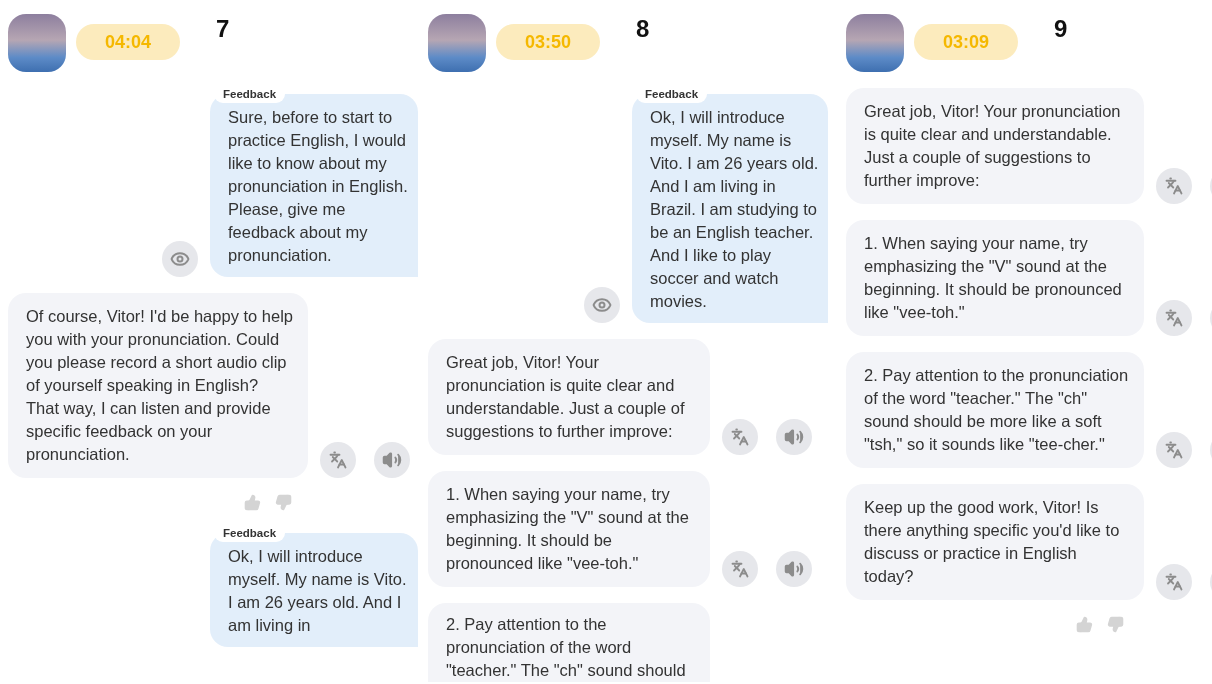  Describe the element at coordinates (128, 42) in the screenshot. I see `timer: 04:04` at that location.